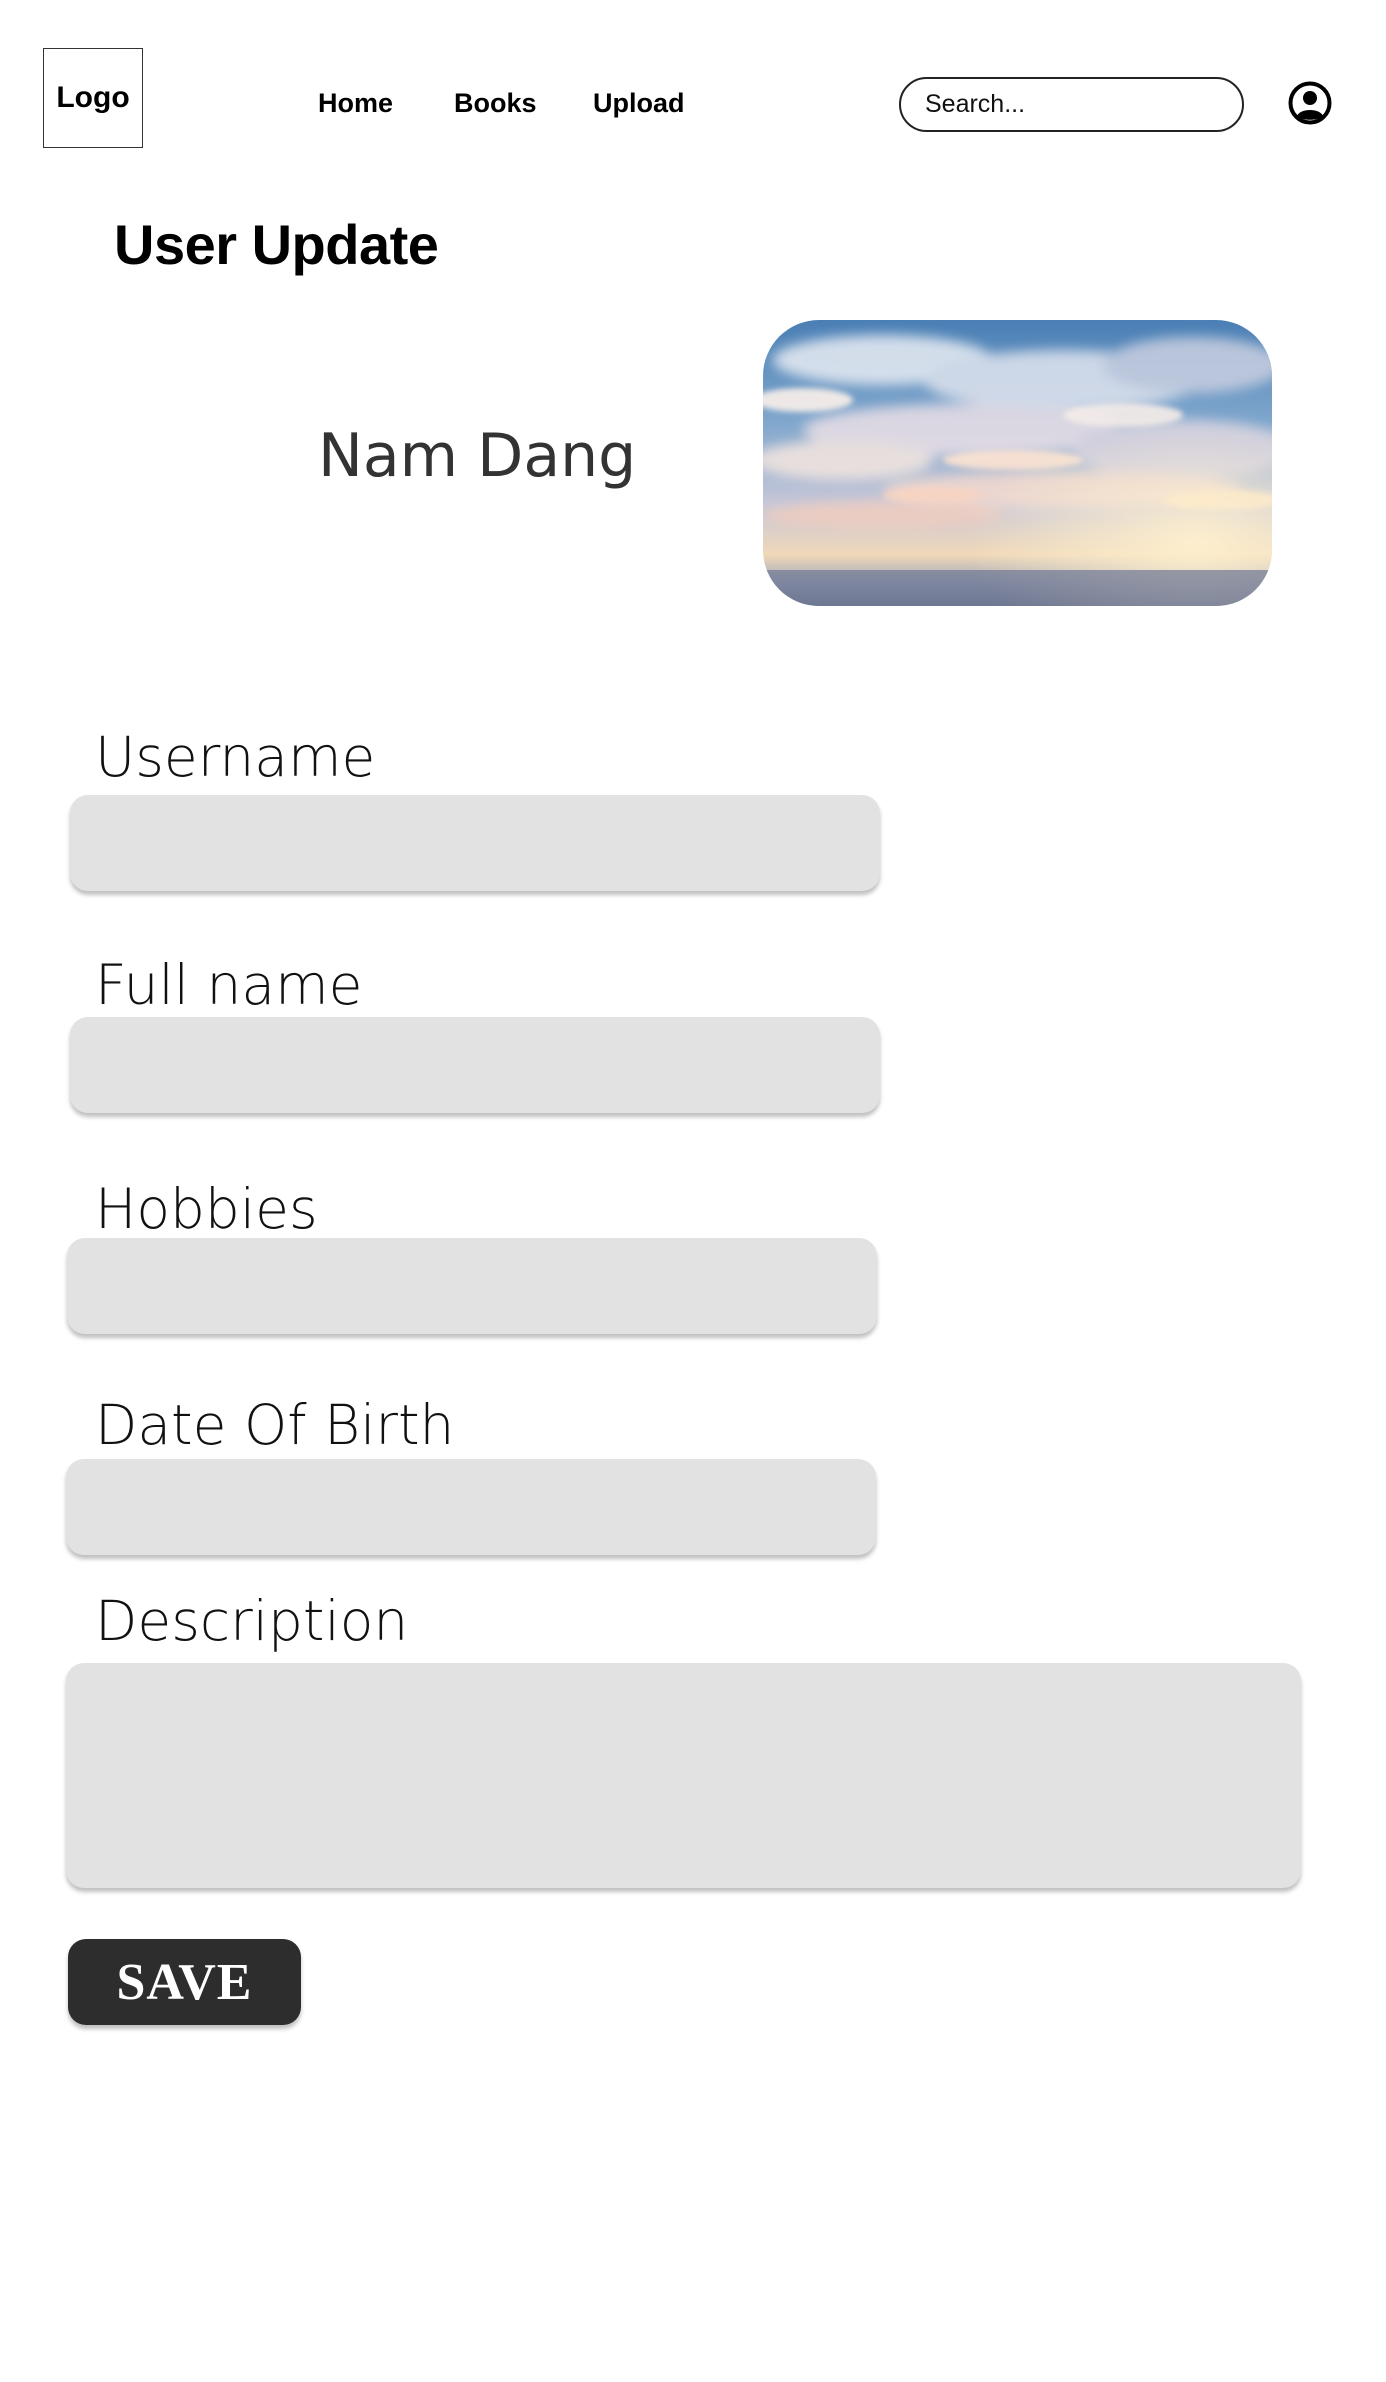 Image resolution: width=1386 pixels, height=2382 pixels. Describe the element at coordinates (639, 103) in the screenshot. I see `nav-link-upload: Upload` at that location.